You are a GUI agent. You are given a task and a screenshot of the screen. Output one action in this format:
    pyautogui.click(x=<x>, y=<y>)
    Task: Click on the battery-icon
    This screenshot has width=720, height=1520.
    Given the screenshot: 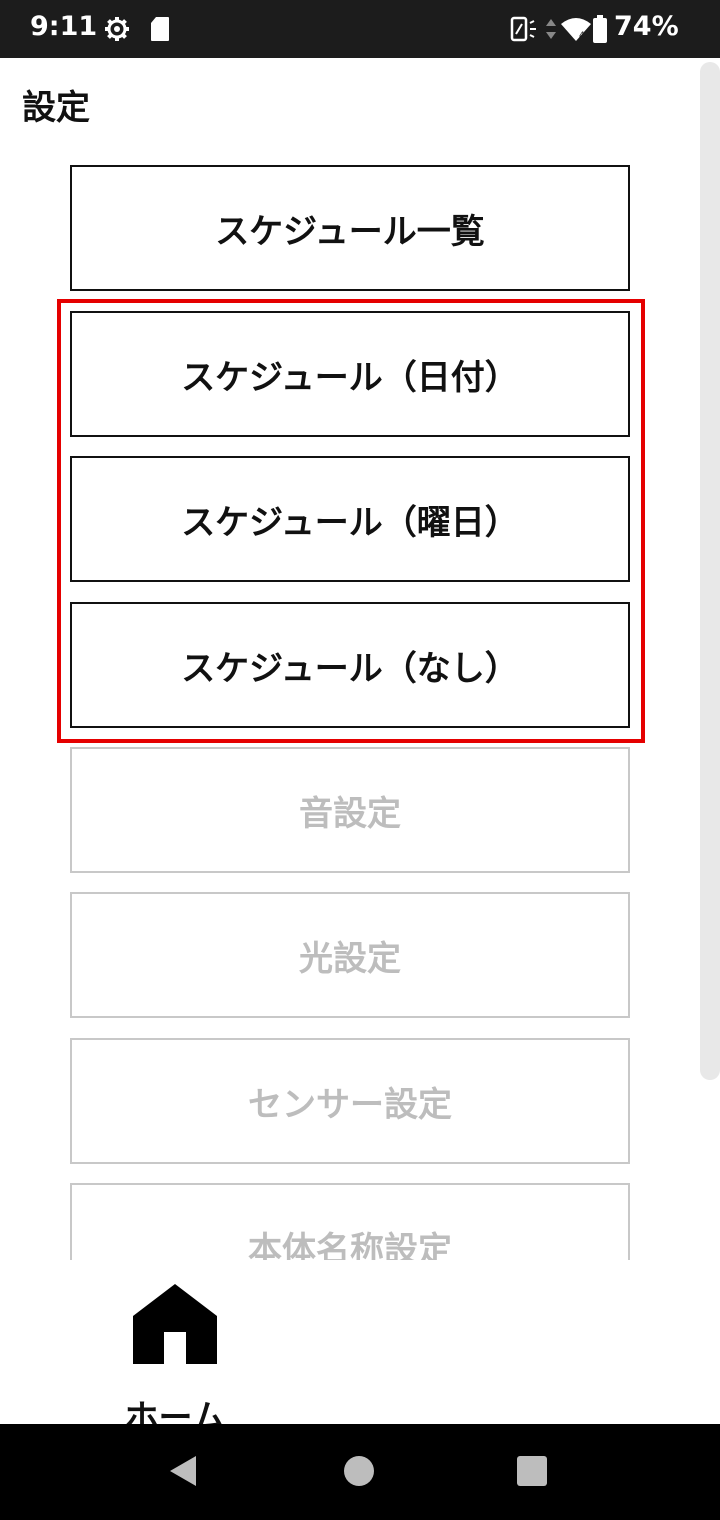 What is the action you would take?
    pyautogui.click(x=600, y=31)
    